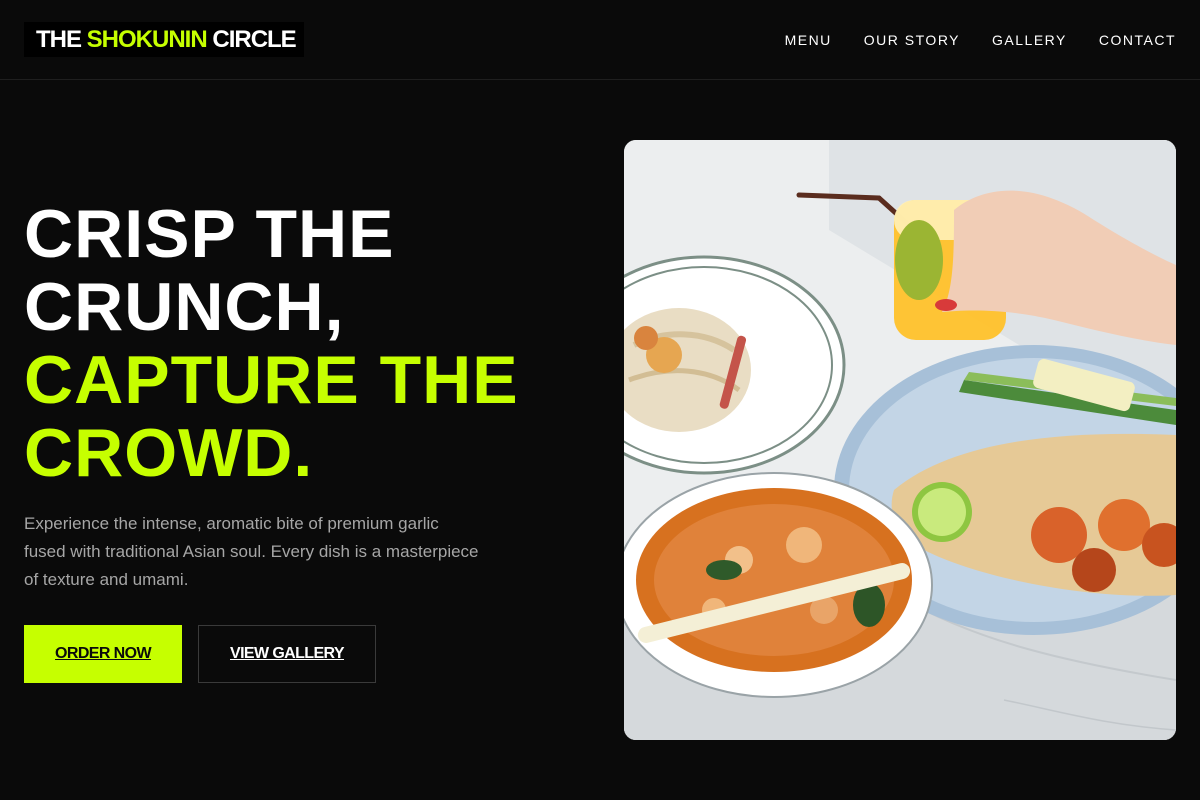 Image resolution: width=1200 pixels, height=800 pixels. Describe the element at coordinates (808, 40) in the screenshot. I see `nav-link-menu: MENU` at that location.